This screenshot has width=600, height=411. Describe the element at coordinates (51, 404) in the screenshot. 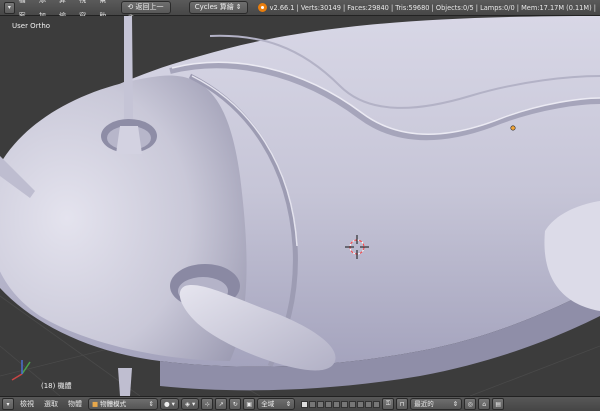

I see `menu-select: 選取` at that location.